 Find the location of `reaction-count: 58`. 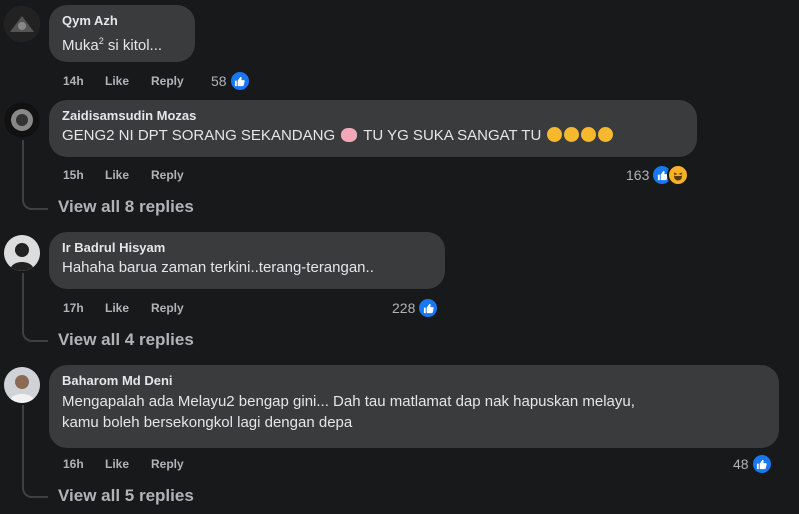

reaction-count: 58 is located at coordinates (219, 81).